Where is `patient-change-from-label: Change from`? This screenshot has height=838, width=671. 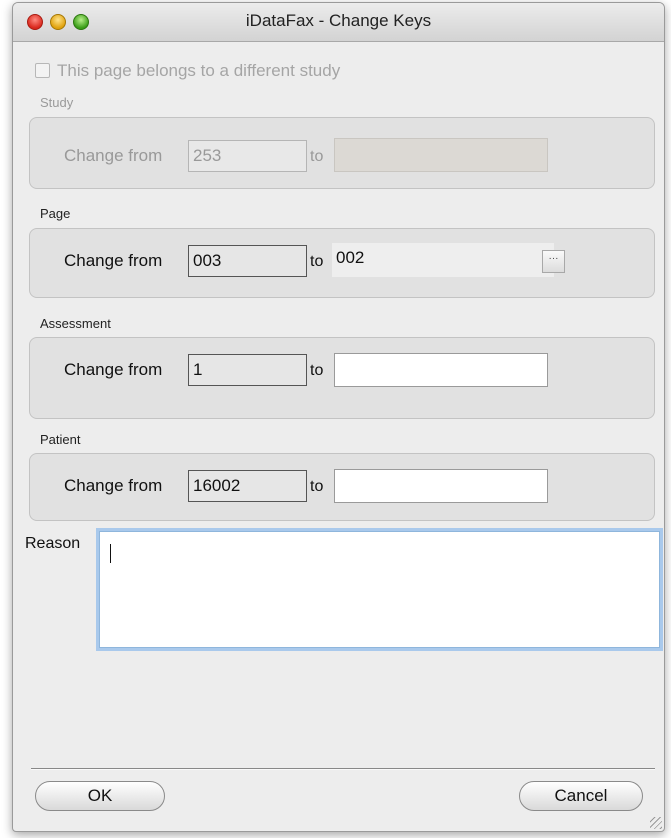 patient-change-from-label: Change from is located at coordinates (113, 485).